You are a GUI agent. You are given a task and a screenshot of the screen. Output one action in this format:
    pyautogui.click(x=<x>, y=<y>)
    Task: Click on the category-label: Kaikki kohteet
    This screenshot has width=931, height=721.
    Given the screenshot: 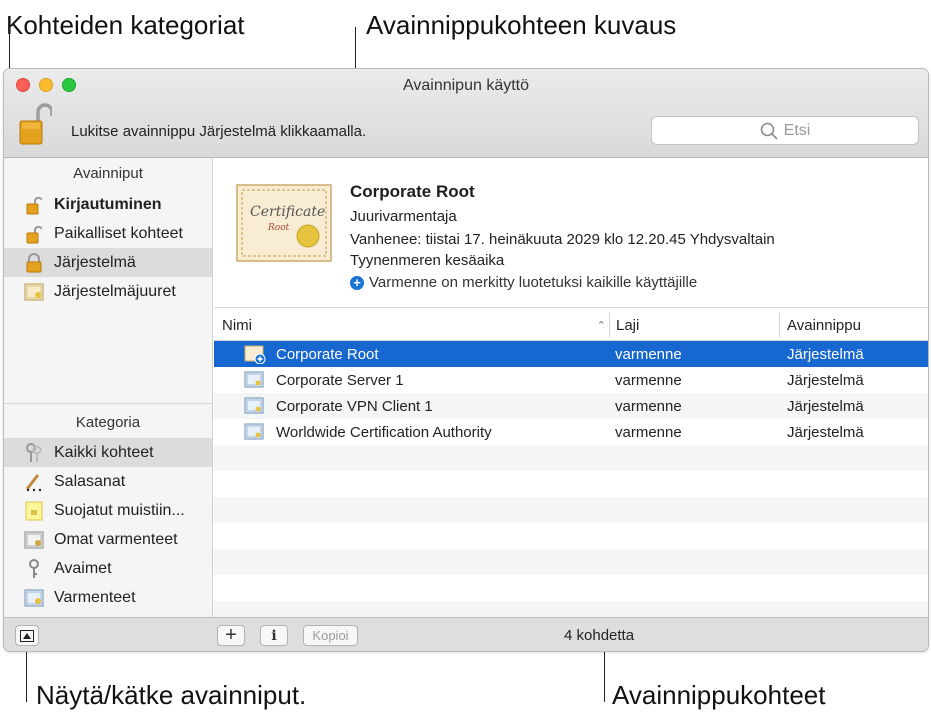 What is the action you would take?
    pyautogui.click(x=104, y=452)
    